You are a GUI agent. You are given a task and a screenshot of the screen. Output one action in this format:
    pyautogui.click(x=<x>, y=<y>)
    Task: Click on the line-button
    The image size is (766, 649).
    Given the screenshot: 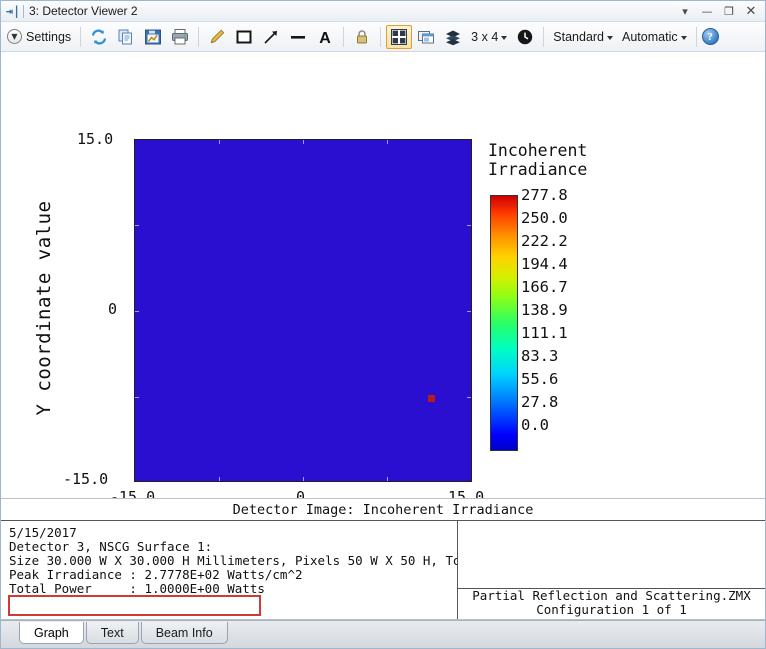 What is the action you would take?
    pyautogui.click(x=298, y=37)
    